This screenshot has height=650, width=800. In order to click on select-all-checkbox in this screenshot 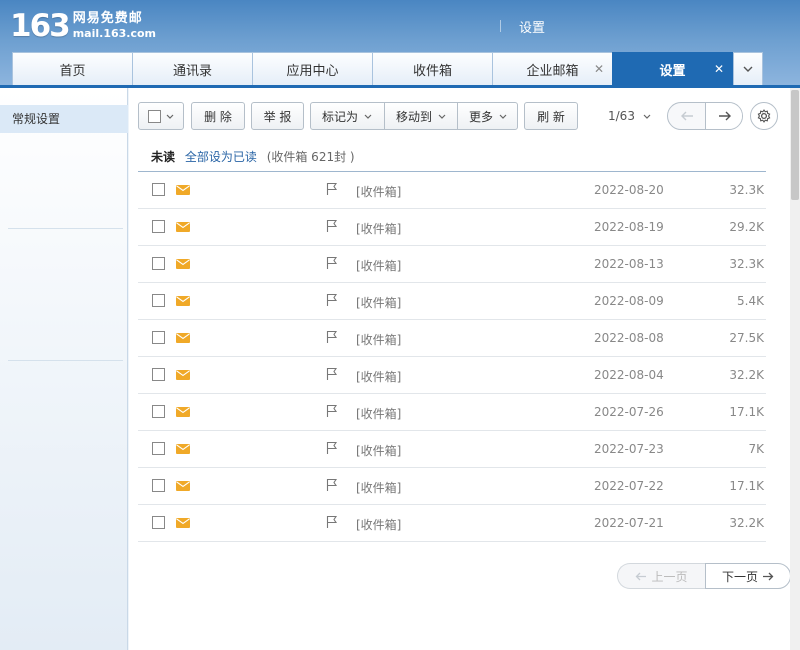, I will do `click(154, 116)`.